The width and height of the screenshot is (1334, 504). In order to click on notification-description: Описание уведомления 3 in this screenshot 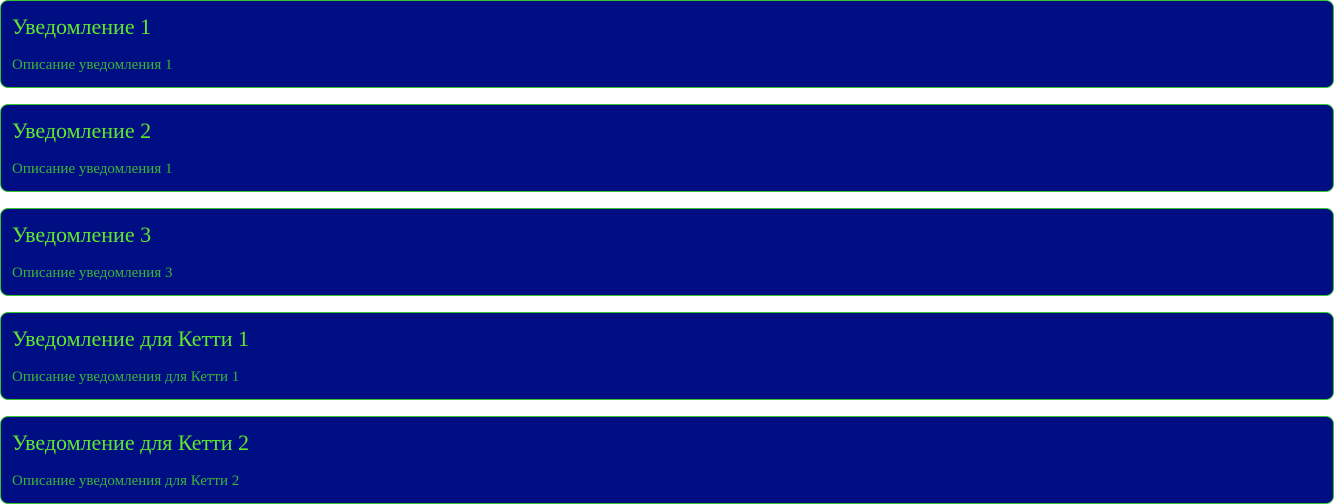, I will do `click(92, 273)`.